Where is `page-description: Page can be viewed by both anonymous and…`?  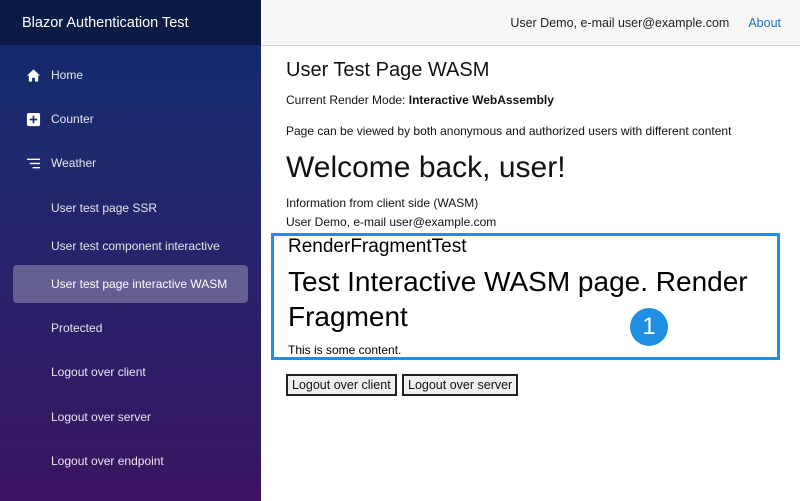 page-description: Page can be viewed by both anonymous and… is located at coordinates (509, 131).